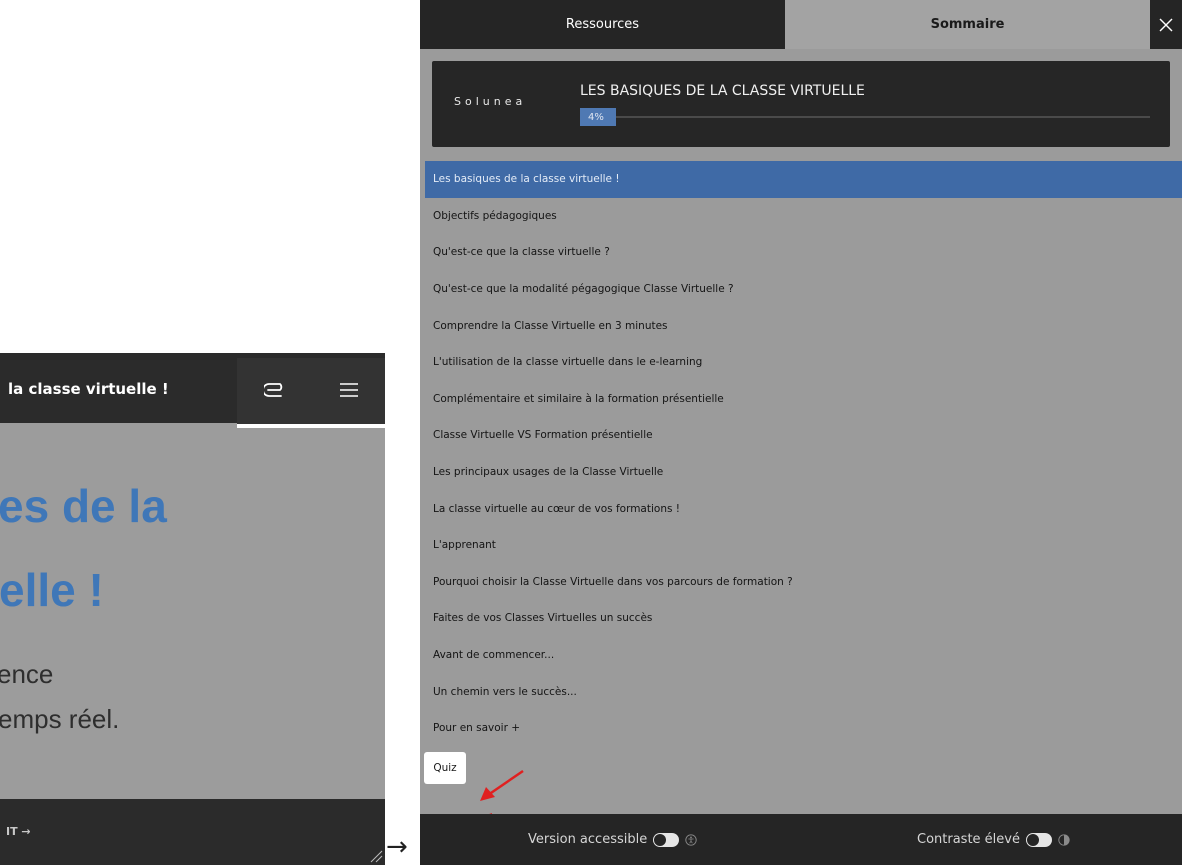 The height and width of the screenshot is (865, 1182). I want to click on chapter-item: L'apprenant, so click(803, 545).